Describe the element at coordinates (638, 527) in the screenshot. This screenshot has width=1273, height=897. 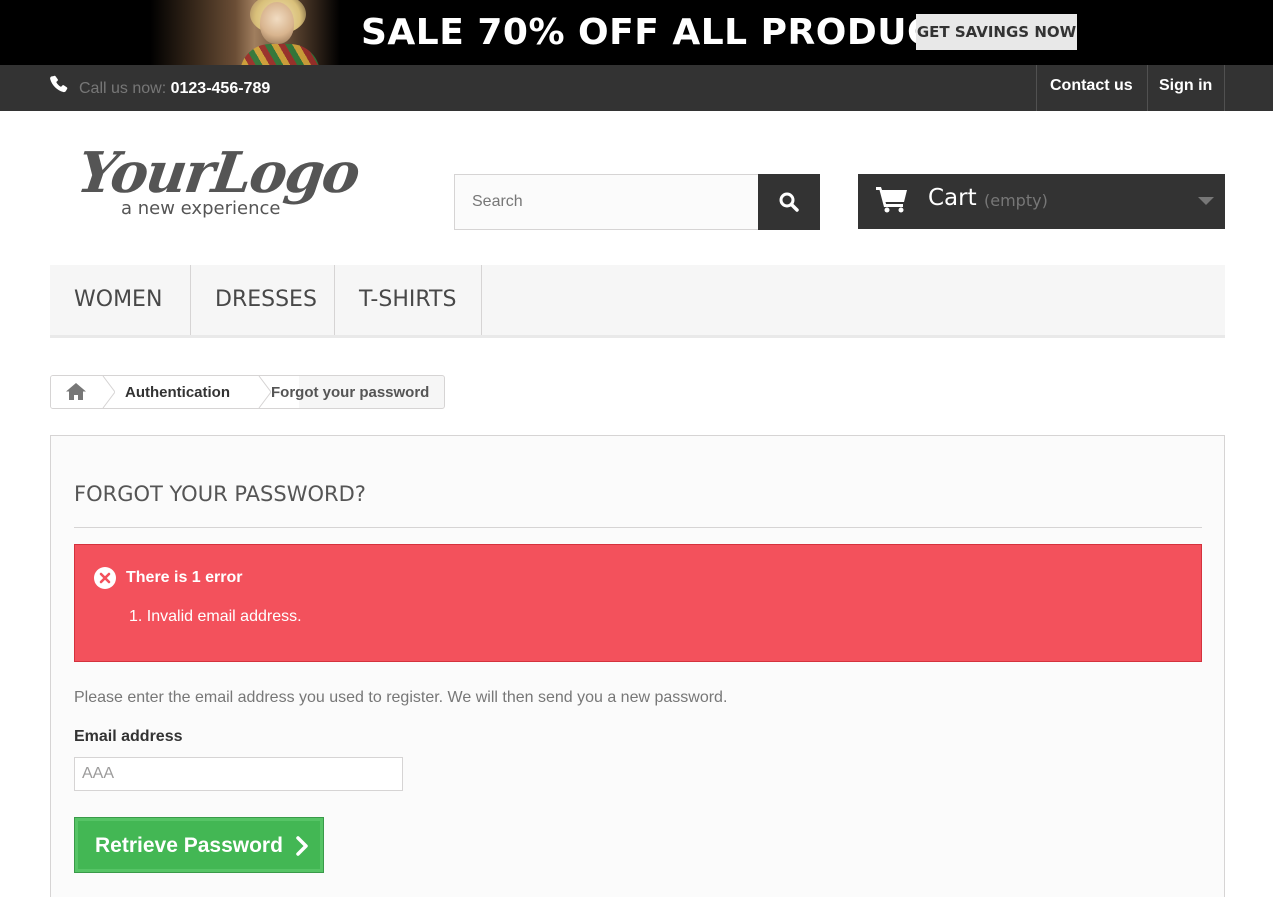
I see `heading-divider` at that location.